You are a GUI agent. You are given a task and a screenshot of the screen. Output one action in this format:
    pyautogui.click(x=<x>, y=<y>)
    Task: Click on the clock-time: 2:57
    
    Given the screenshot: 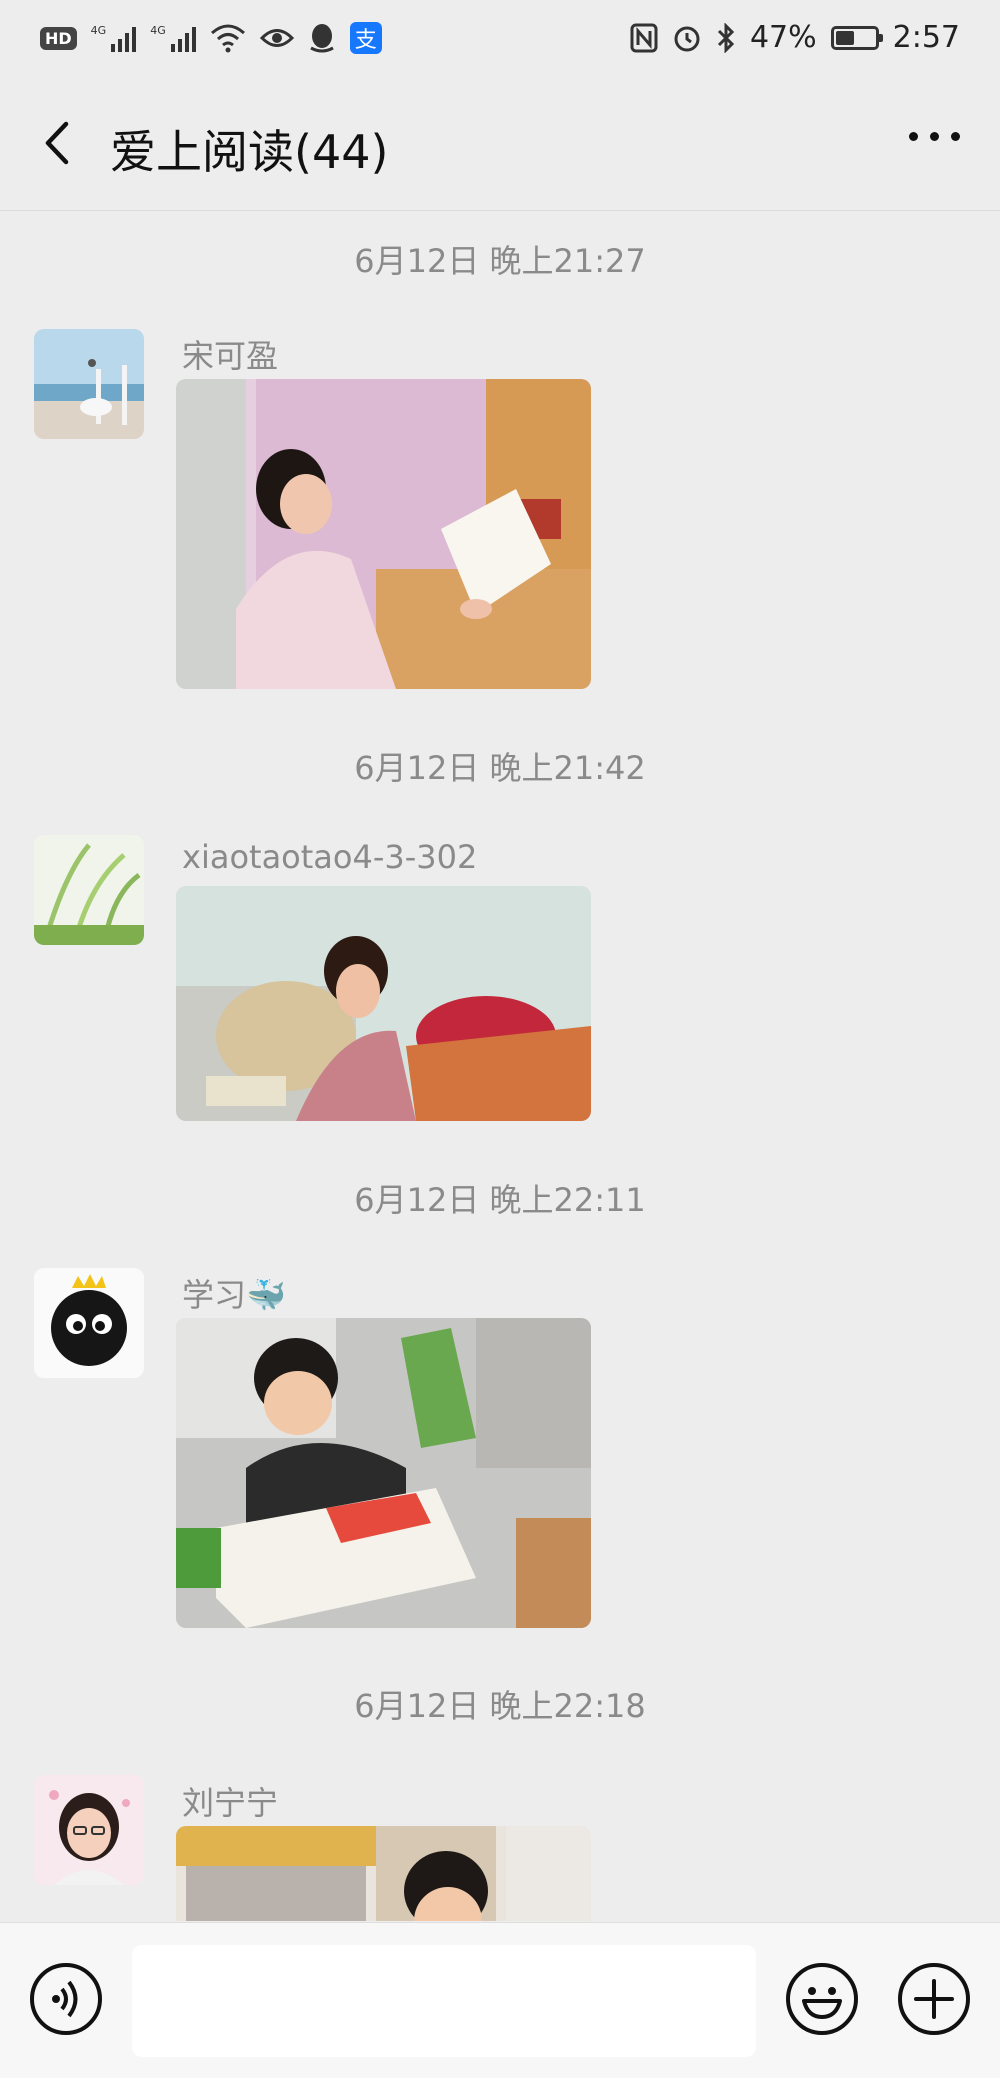 What is the action you would take?
    pyautogui.click(x=926, y=37)
    